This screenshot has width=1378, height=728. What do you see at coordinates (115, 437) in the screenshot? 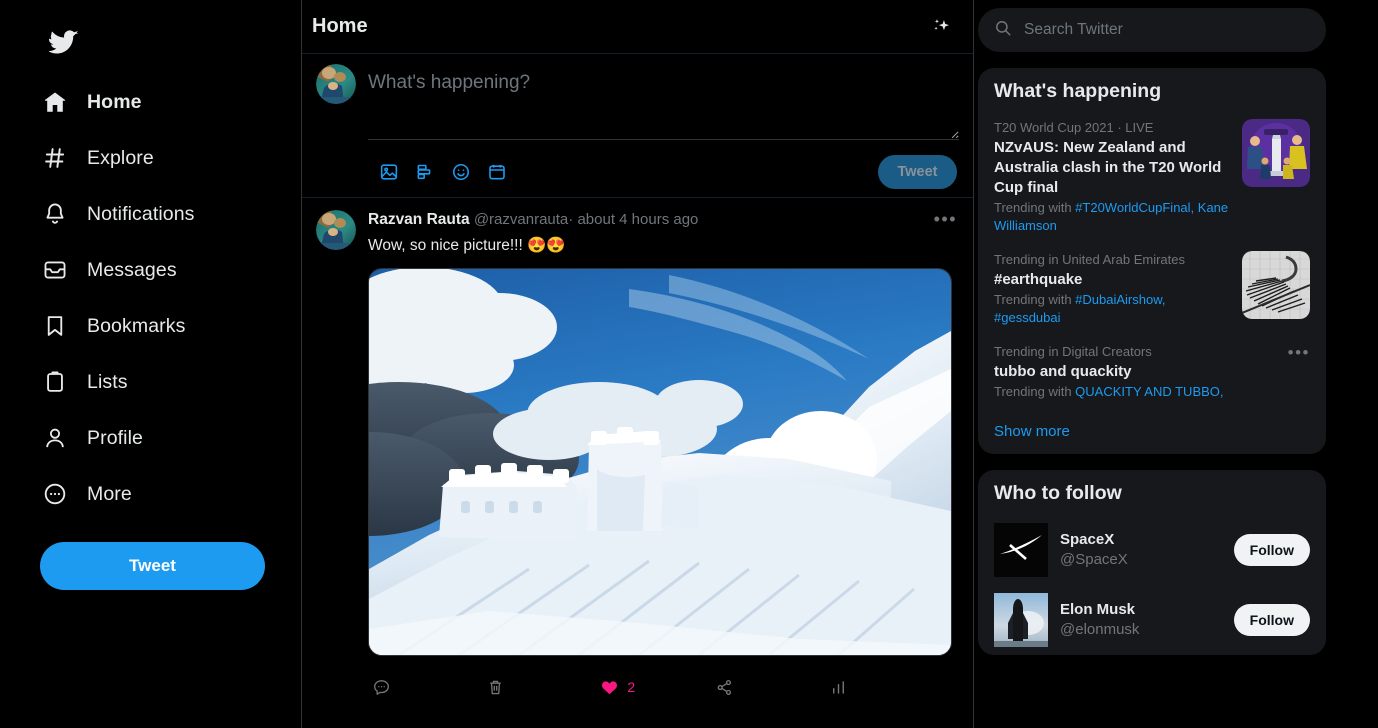
I see `sidebar-item-label: Profile` at bounding box center [115, 437].